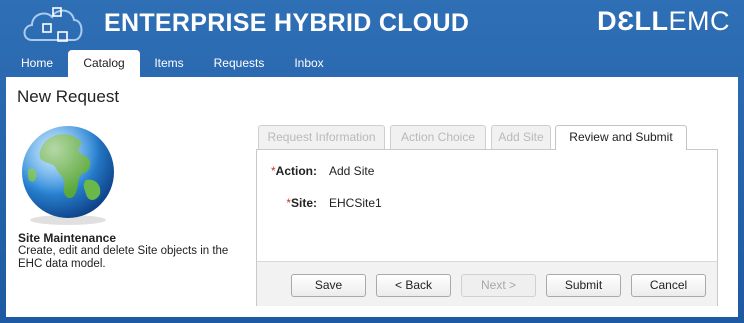 The width and height of the screenshot is (744, 323). Describe the element at coordinates (67, 238) in the screenshot. I see `catalog-item-name: Site Maintenance` at that location.